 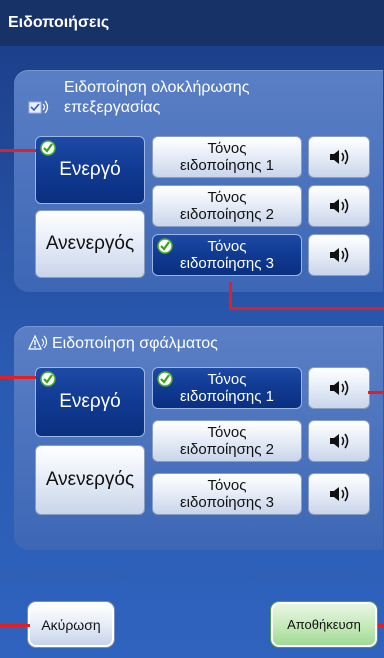 I want to click on title-bar: Ειδοποιήσεις, so click(x=192, y=23).